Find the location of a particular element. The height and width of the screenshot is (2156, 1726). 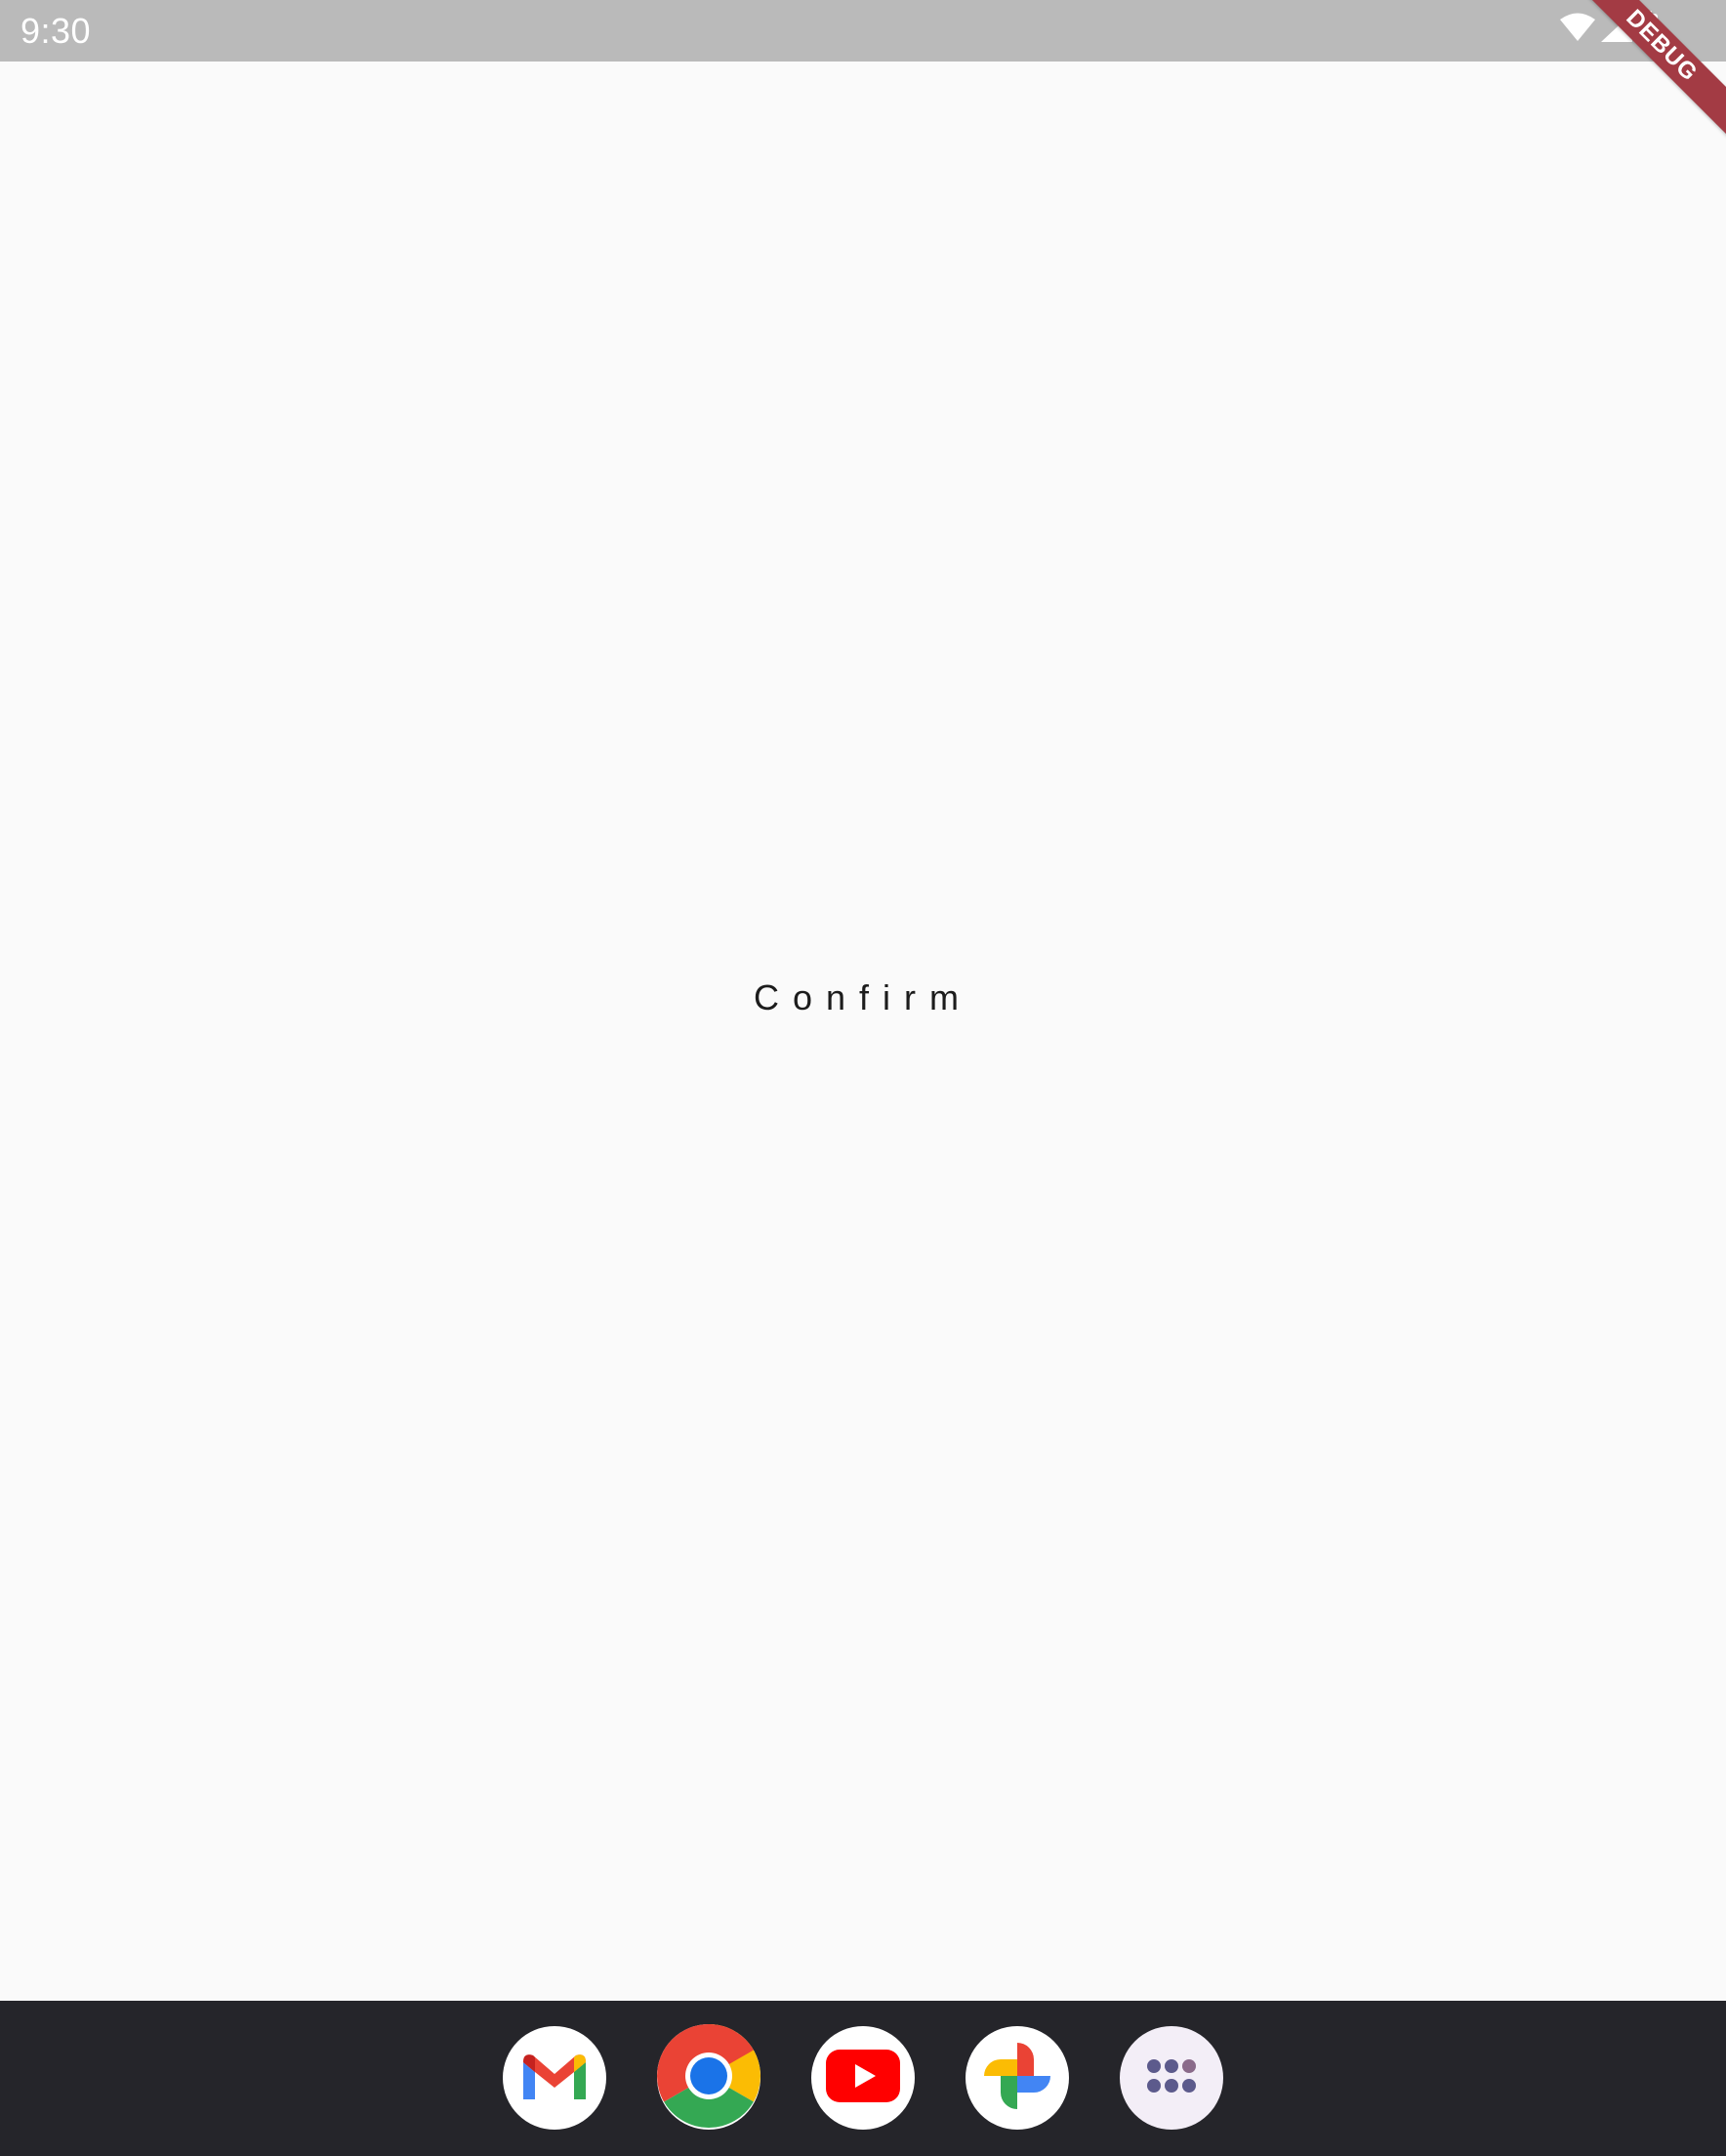

app-drawer-button is located at coordinates (1171, 2078).